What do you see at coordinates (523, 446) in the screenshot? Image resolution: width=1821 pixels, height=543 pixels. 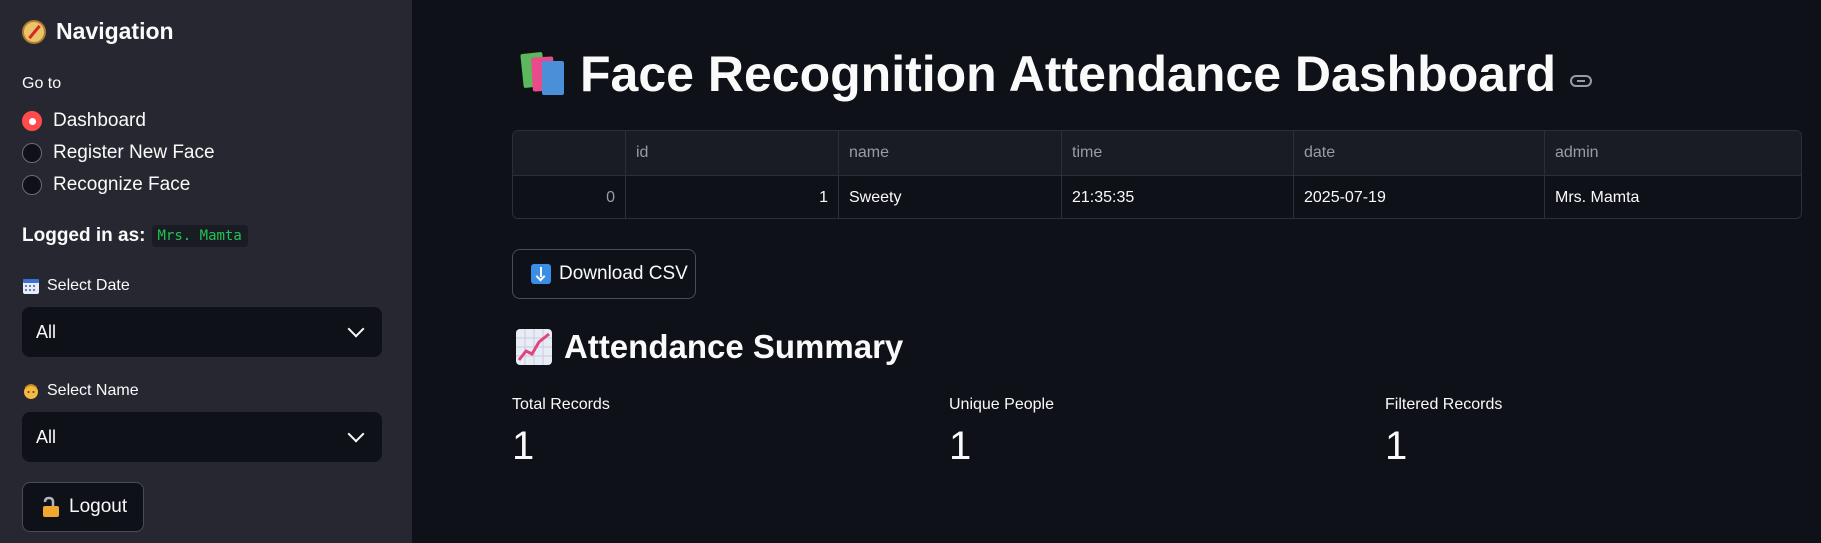 I see `metric-value-total-records: 1` at bounding box center [523, 446].